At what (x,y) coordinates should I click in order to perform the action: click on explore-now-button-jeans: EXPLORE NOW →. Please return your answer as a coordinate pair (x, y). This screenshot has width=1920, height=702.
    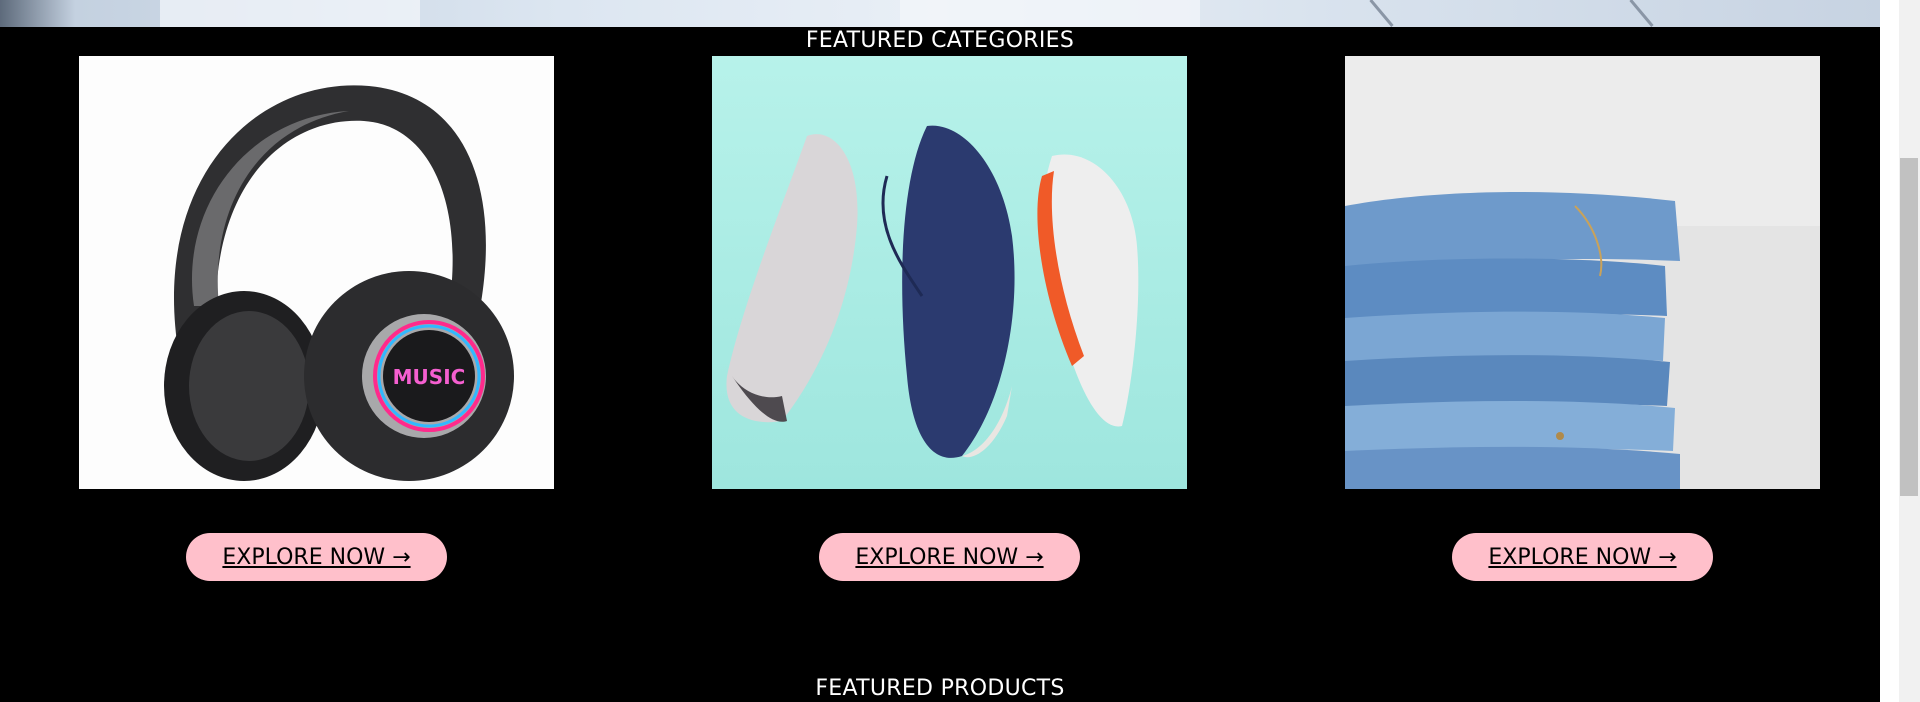
    Looking at the image, I should click on (1582, 557).